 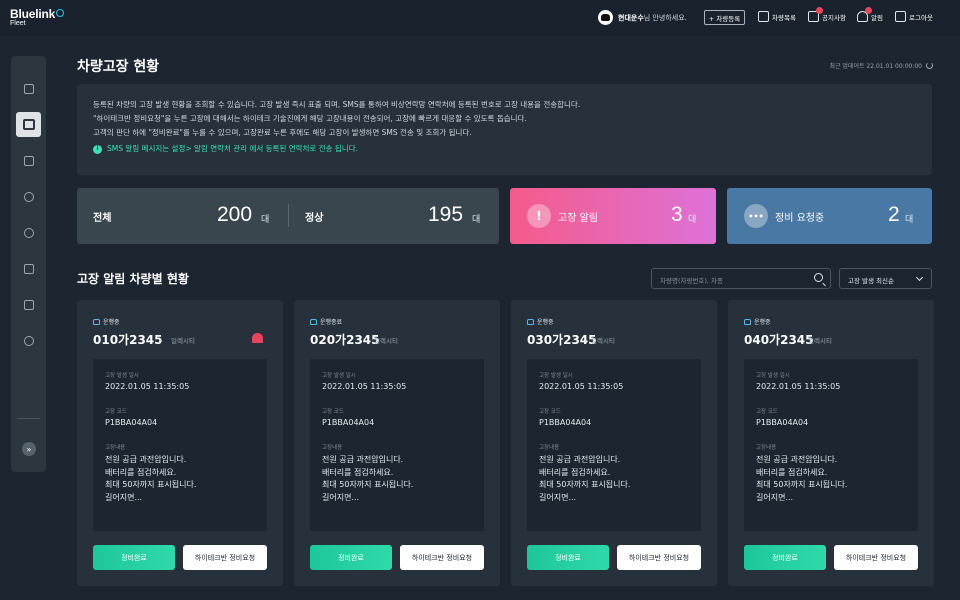 I want to click on nav-notices: 공지사항, so click(x=827, y=14).